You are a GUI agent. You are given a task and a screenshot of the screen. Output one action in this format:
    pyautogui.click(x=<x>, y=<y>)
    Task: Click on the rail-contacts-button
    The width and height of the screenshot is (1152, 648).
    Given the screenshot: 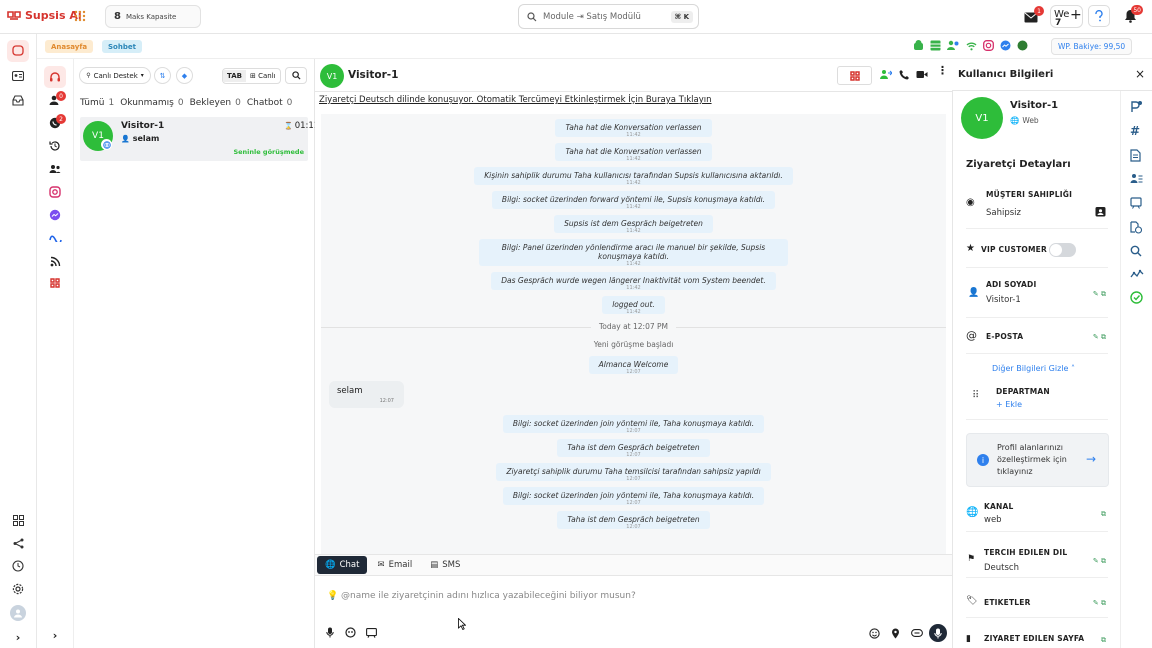 What is the action you would take?
    pyautogui.click(x=18, y=76)
    